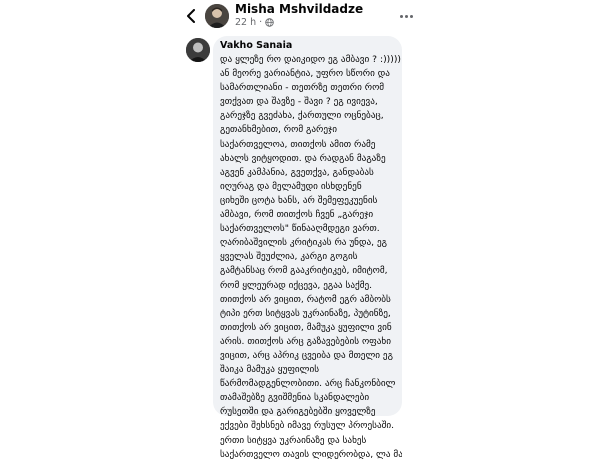 This screenshot has height=462, width=600. Describe the element at coordinates (307, 426) in the screenshot. I see `comment-line: ექვები შეხსნებ იმავე რუსულ პროესაში.` at that location.